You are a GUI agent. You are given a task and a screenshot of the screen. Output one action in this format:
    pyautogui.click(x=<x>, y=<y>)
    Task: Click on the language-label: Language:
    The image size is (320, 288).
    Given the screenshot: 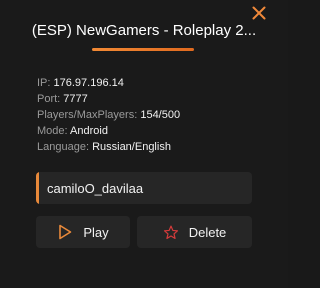 What is the action you would take?
    pyautogui.click(x=63, y=147)
    